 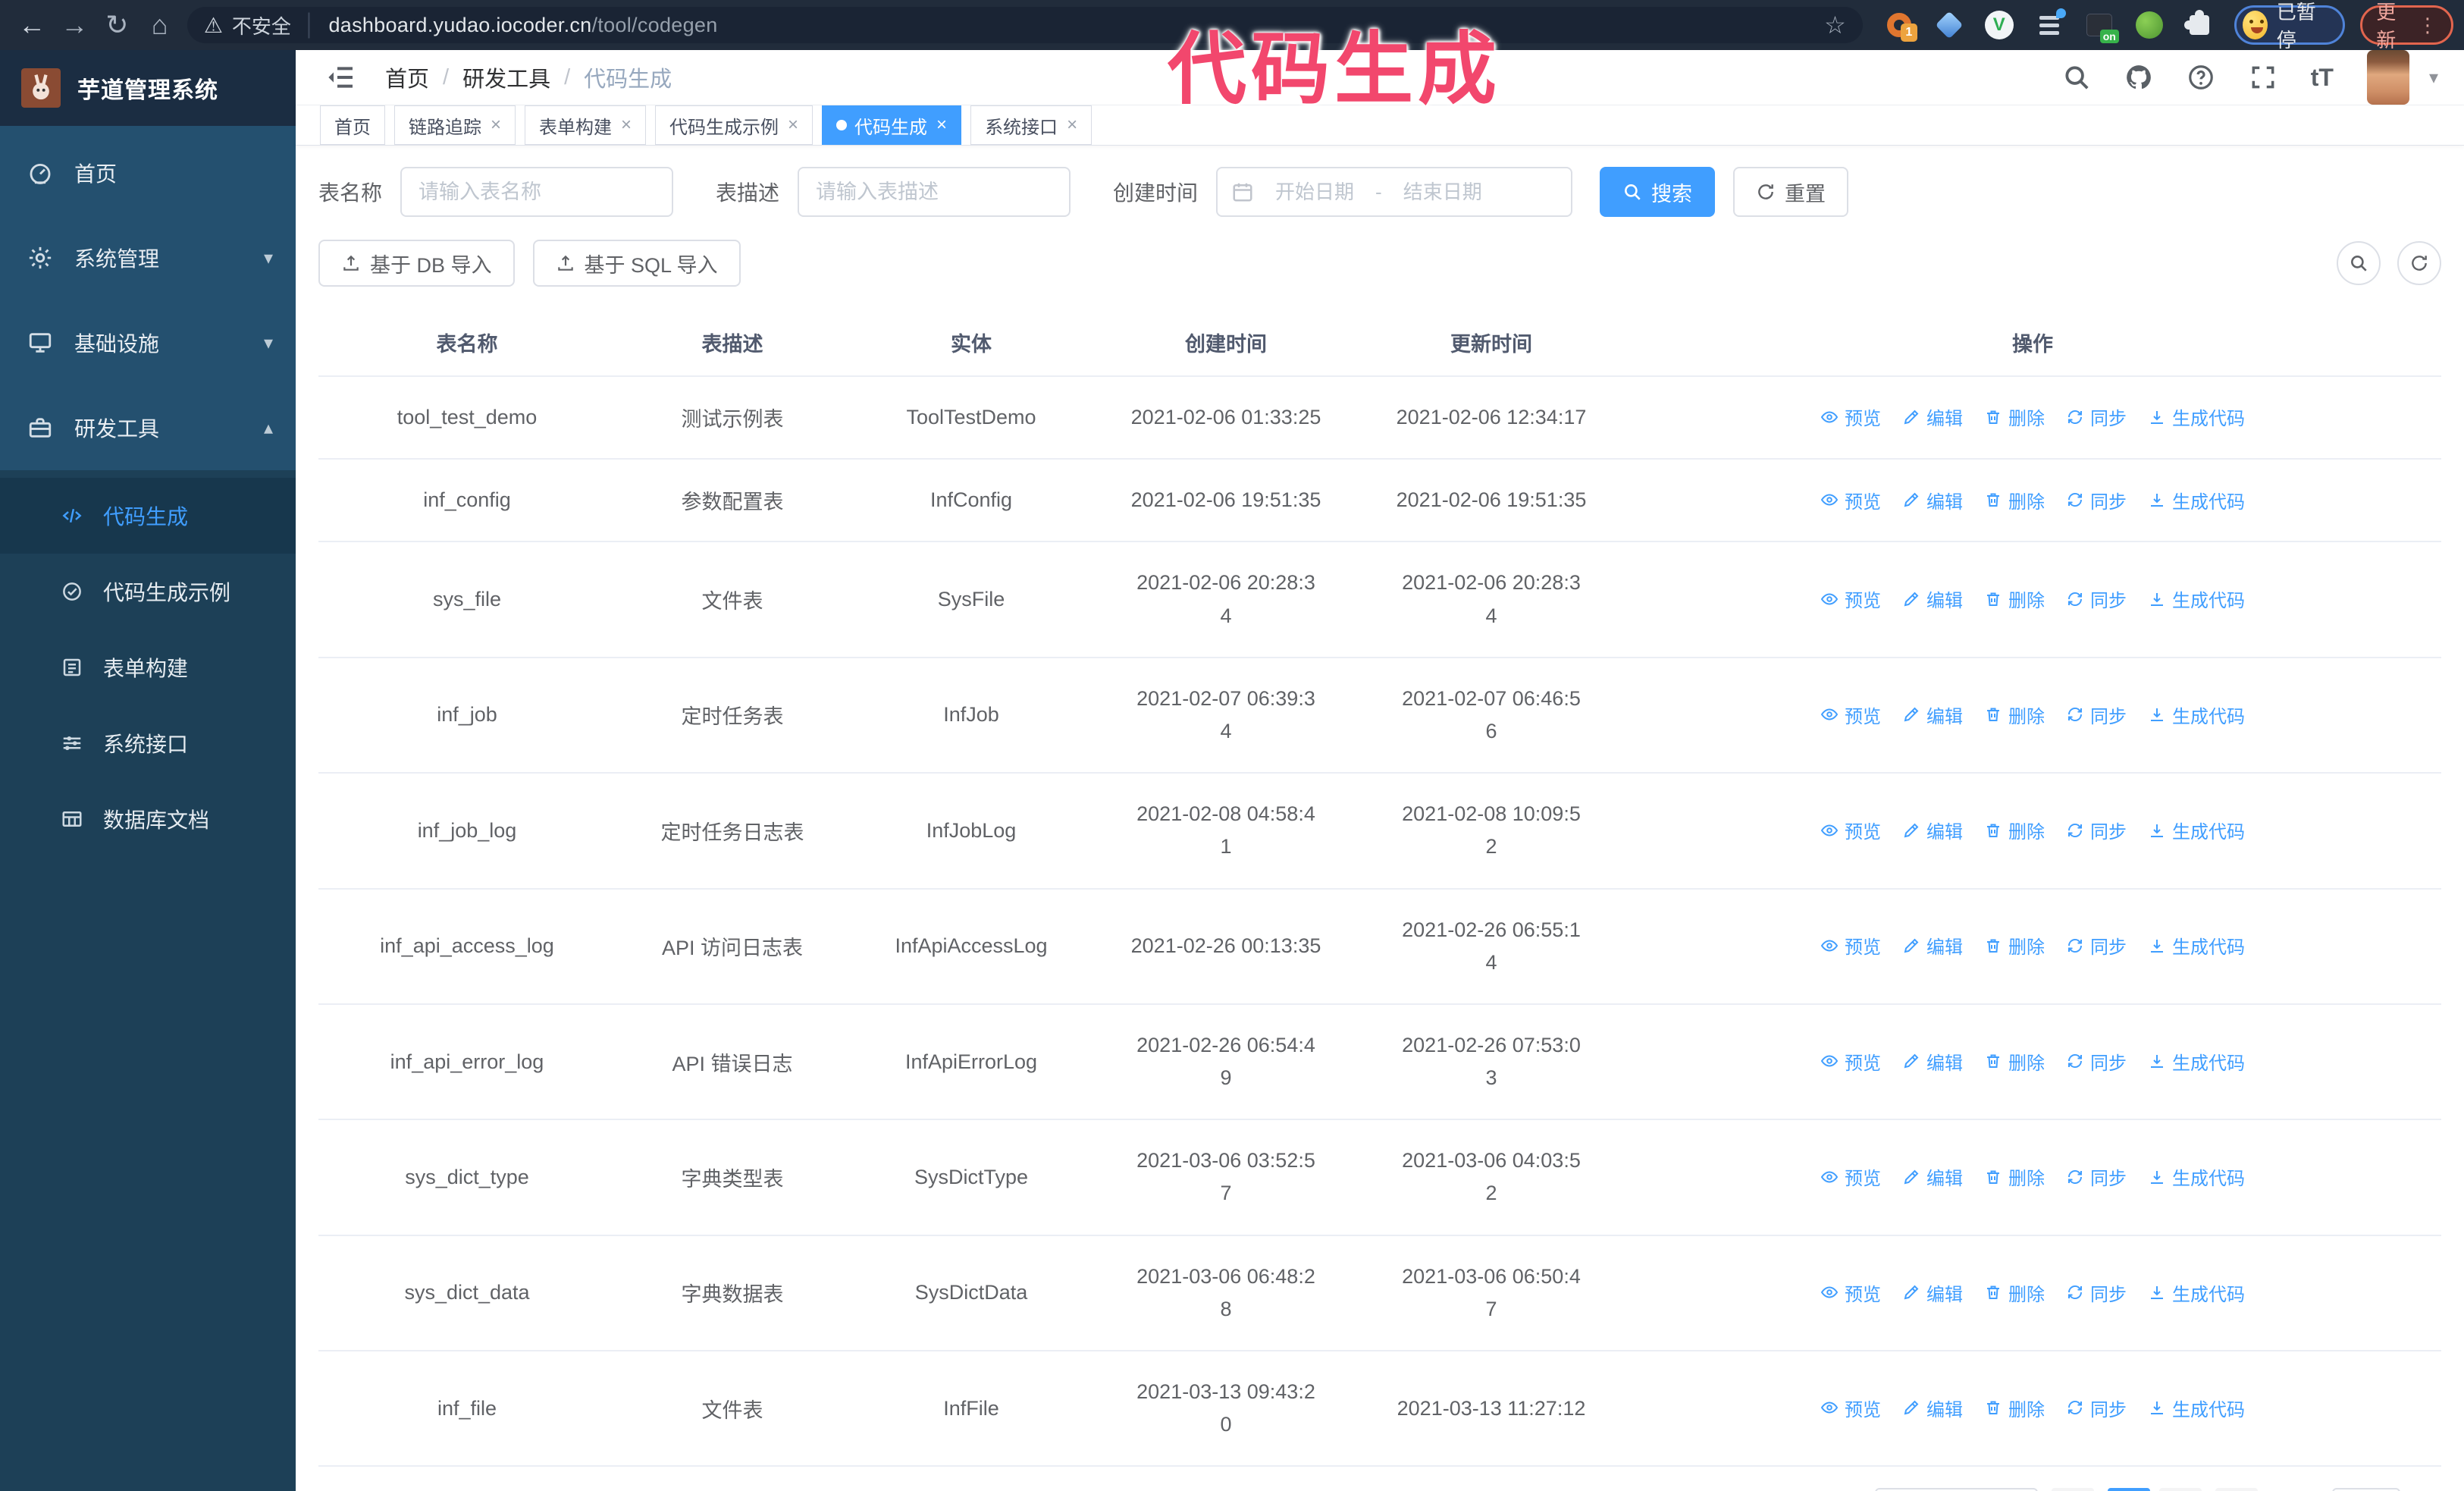 I want to click on toggle-search-button, so click(x=2359, y=263).